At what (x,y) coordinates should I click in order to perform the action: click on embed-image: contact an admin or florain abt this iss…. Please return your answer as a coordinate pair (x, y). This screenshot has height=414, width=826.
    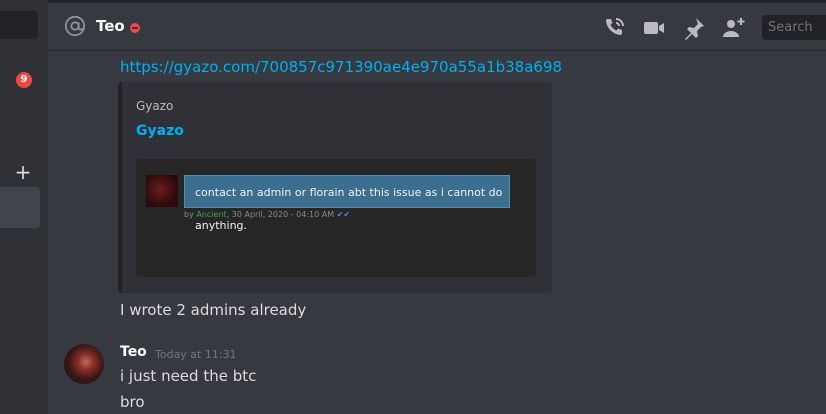
    Looking at the image, I should click on (336, 218).